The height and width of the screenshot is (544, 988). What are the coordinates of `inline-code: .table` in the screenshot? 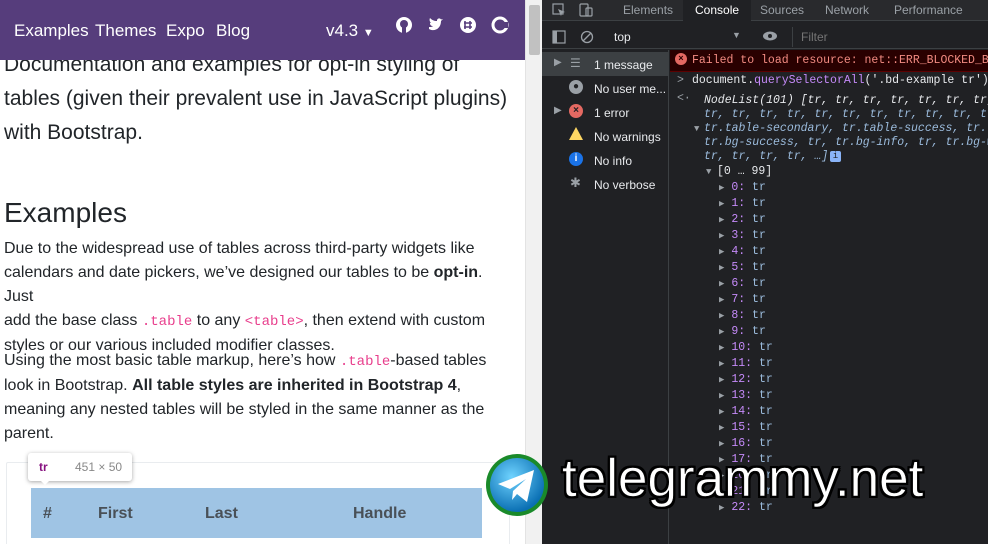 It's located at (365, 362).